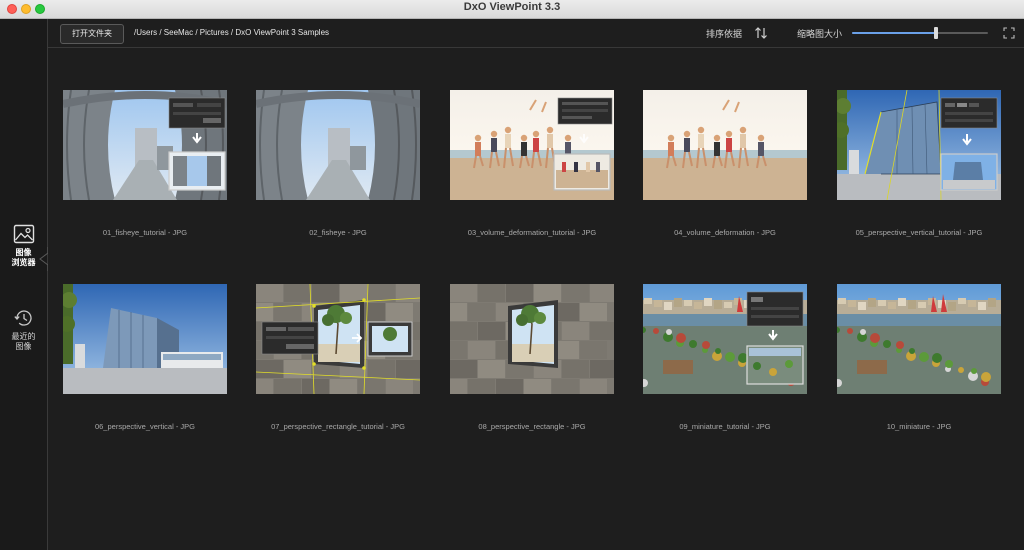 The width and height of the screenshot is (1024, 550). Describe the element at coordinates (22, 318) in the screenshot. I see `clock-icon` at that location.